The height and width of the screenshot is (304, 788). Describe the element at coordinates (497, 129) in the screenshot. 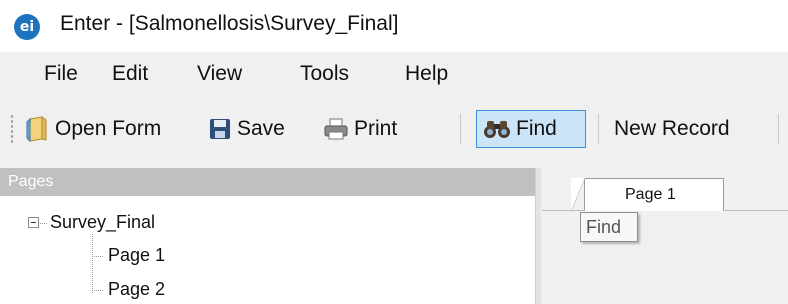

I see `binoculars-icon` at that location.